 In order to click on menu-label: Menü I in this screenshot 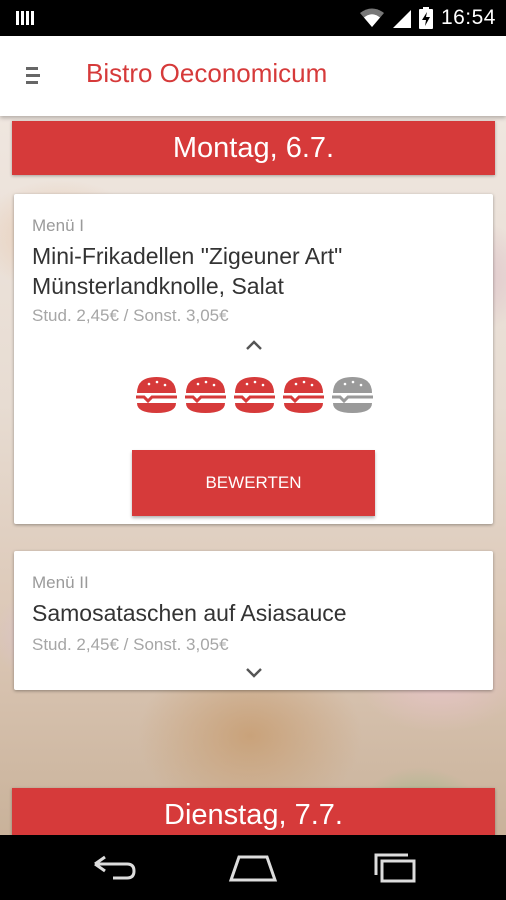, I will do `click(58, 225)`.